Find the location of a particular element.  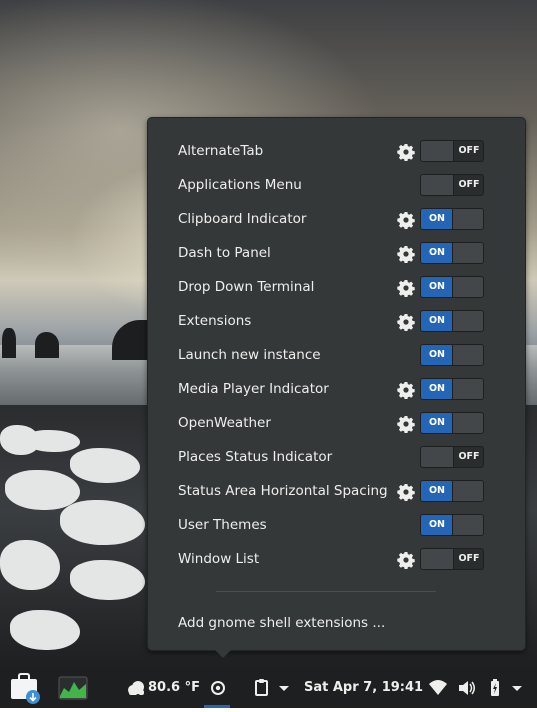

extension-name: User Themes is located at coordinates (222, 525).